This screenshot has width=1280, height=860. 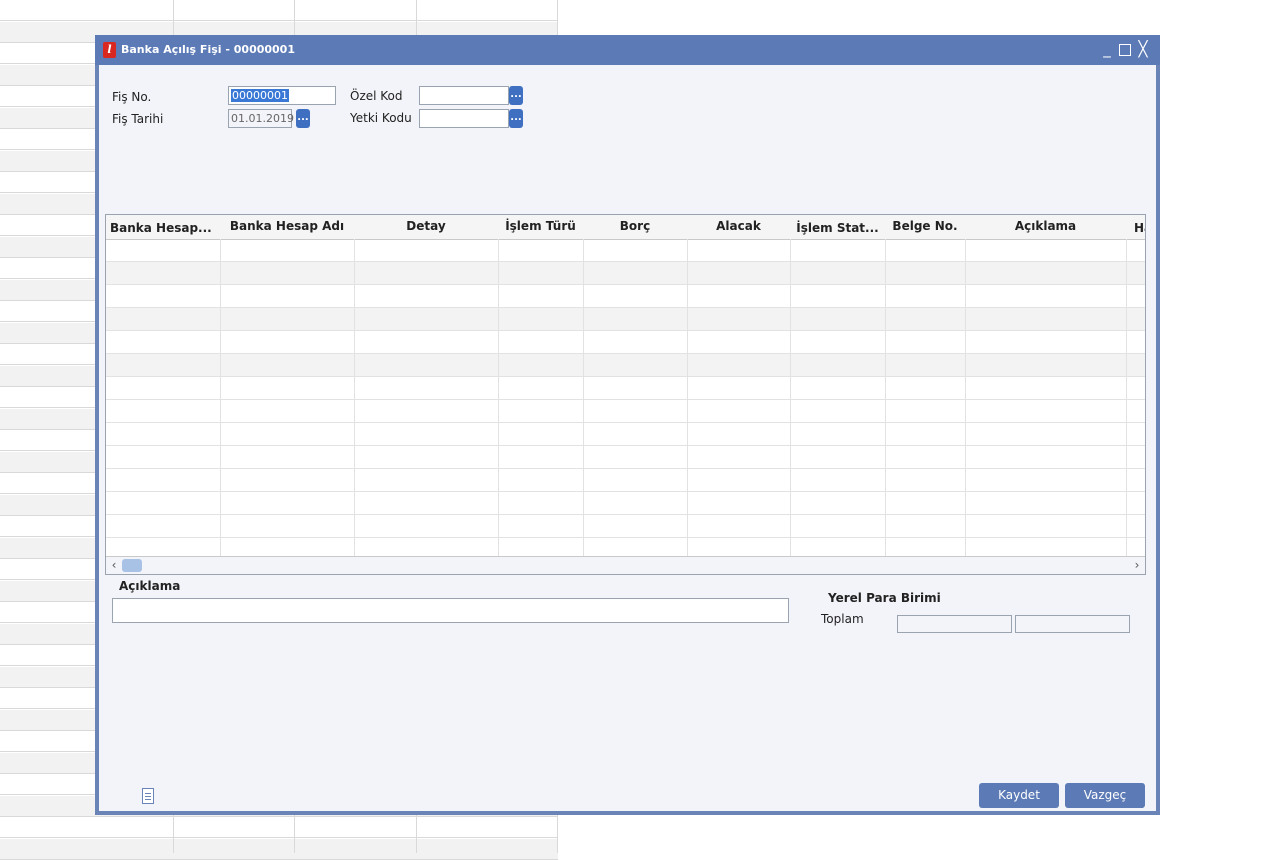 What do you see at coordinates (450, 610) in the screenshot?
I see `aciklama-field` at bounding box center [450, 610].